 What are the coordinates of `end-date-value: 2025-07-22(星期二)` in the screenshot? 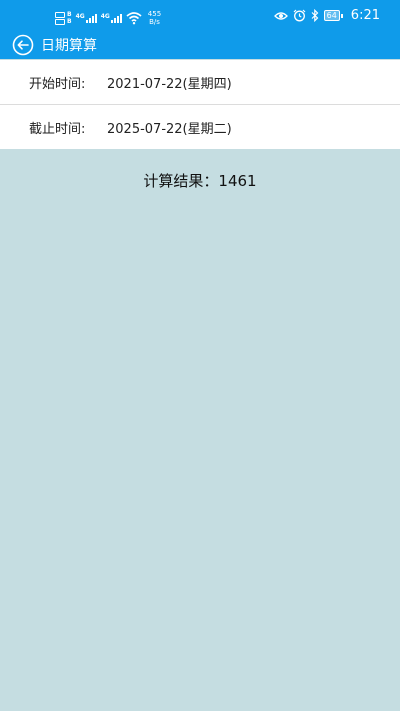 It's located at (169, 127).